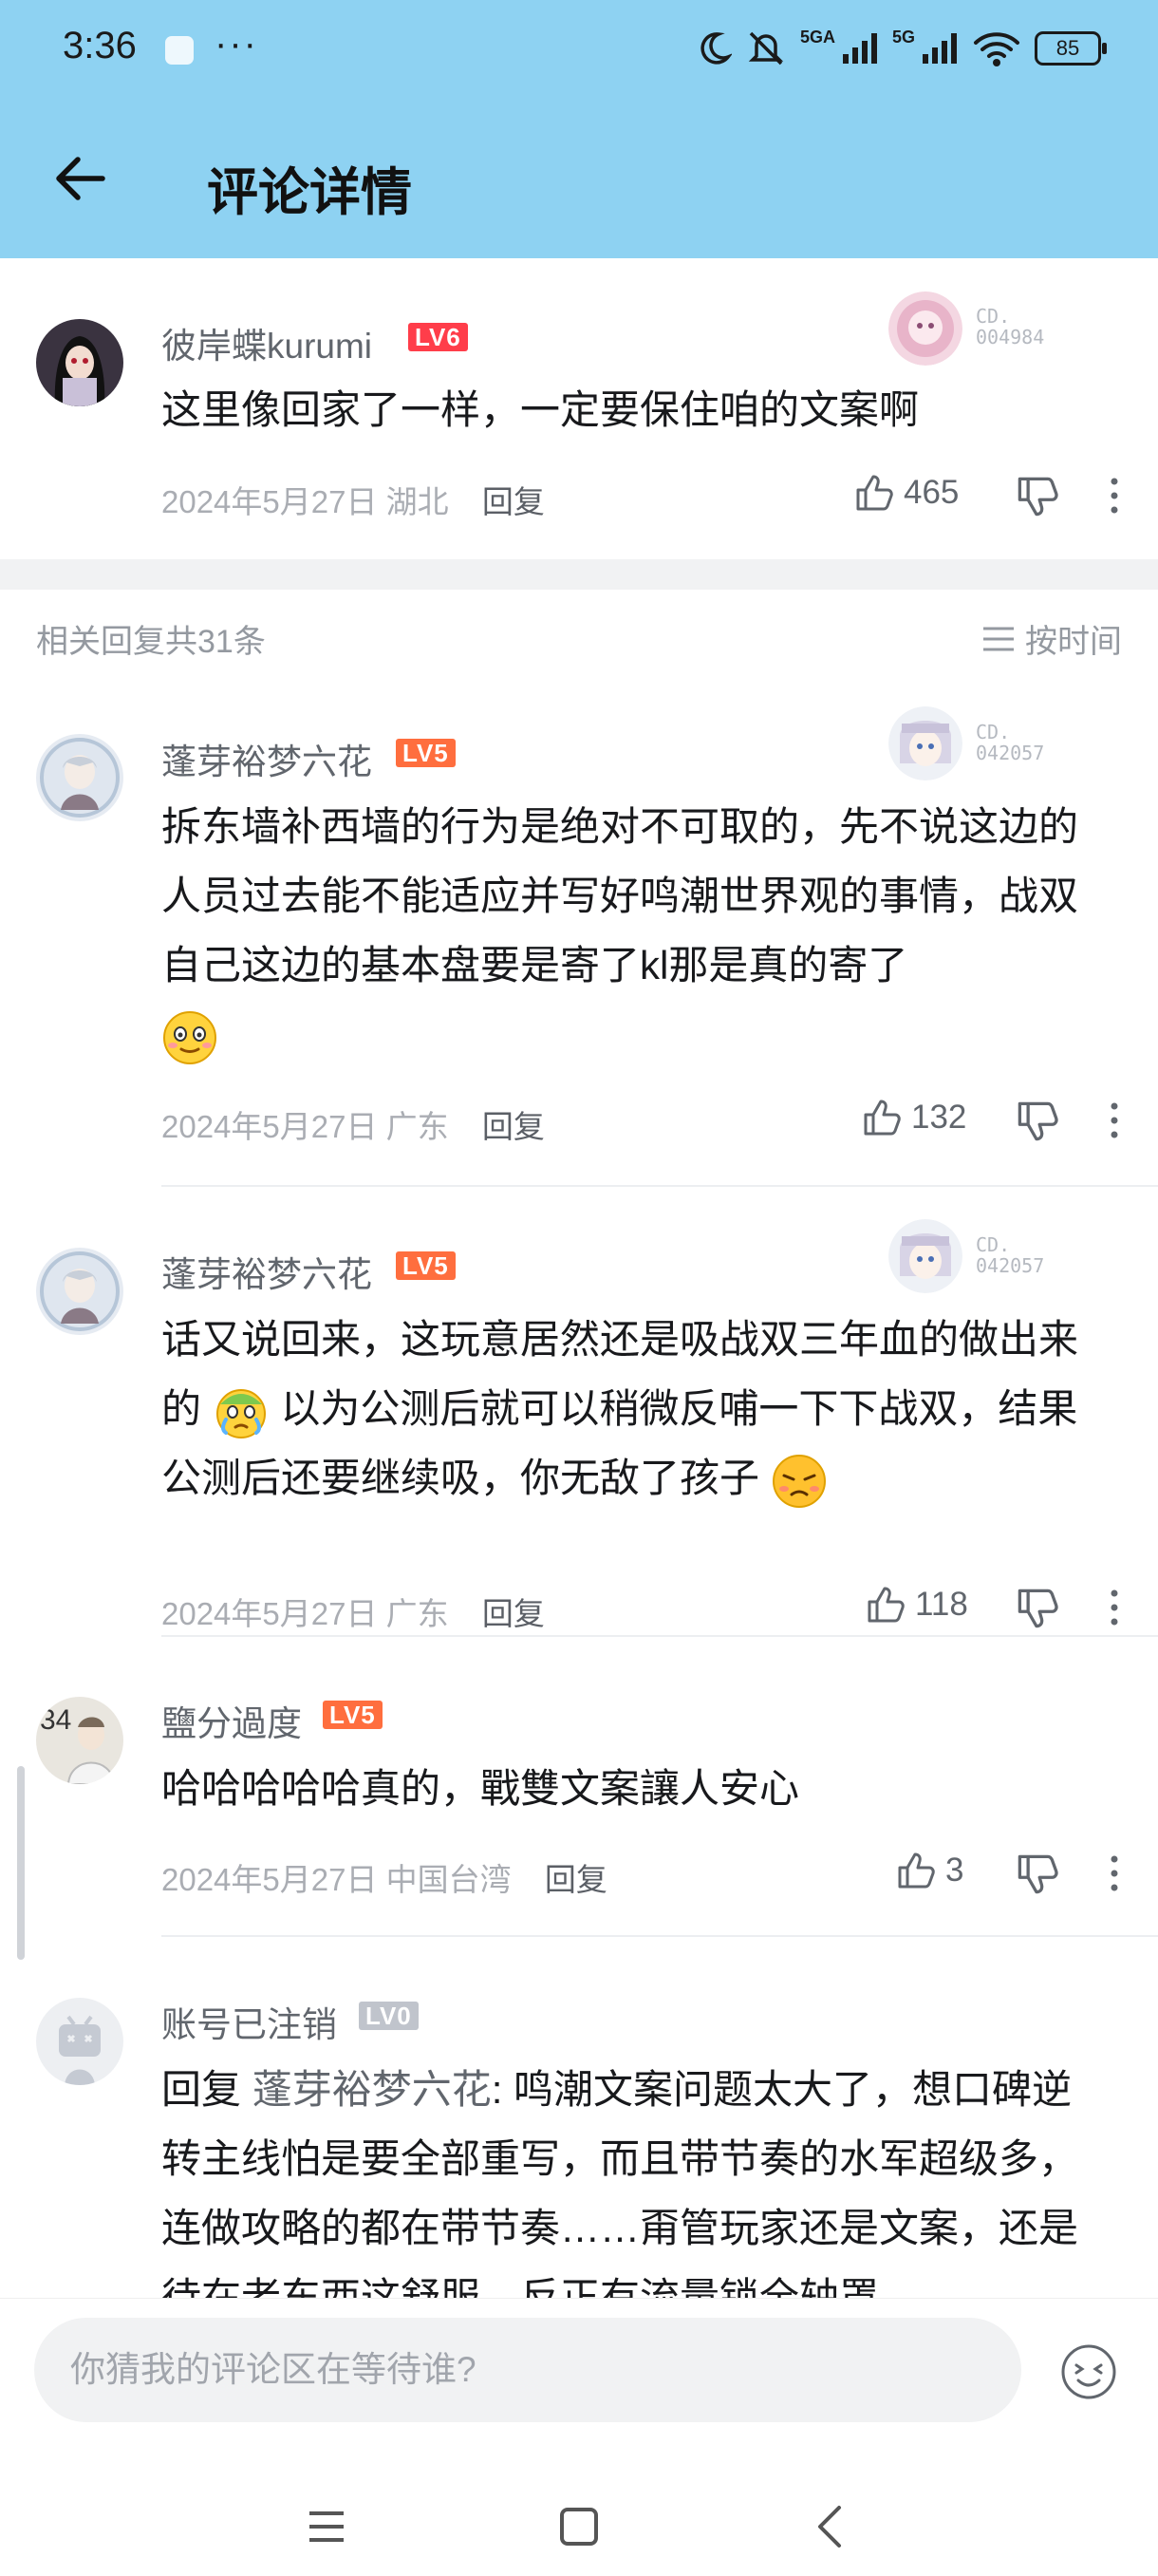 The height and width of the screenshot is (2576, 1158). What do you see at coordinates (579, 2437) in the screenshot?
I see `comment-input-bar` at bounding box center [579, 2437].